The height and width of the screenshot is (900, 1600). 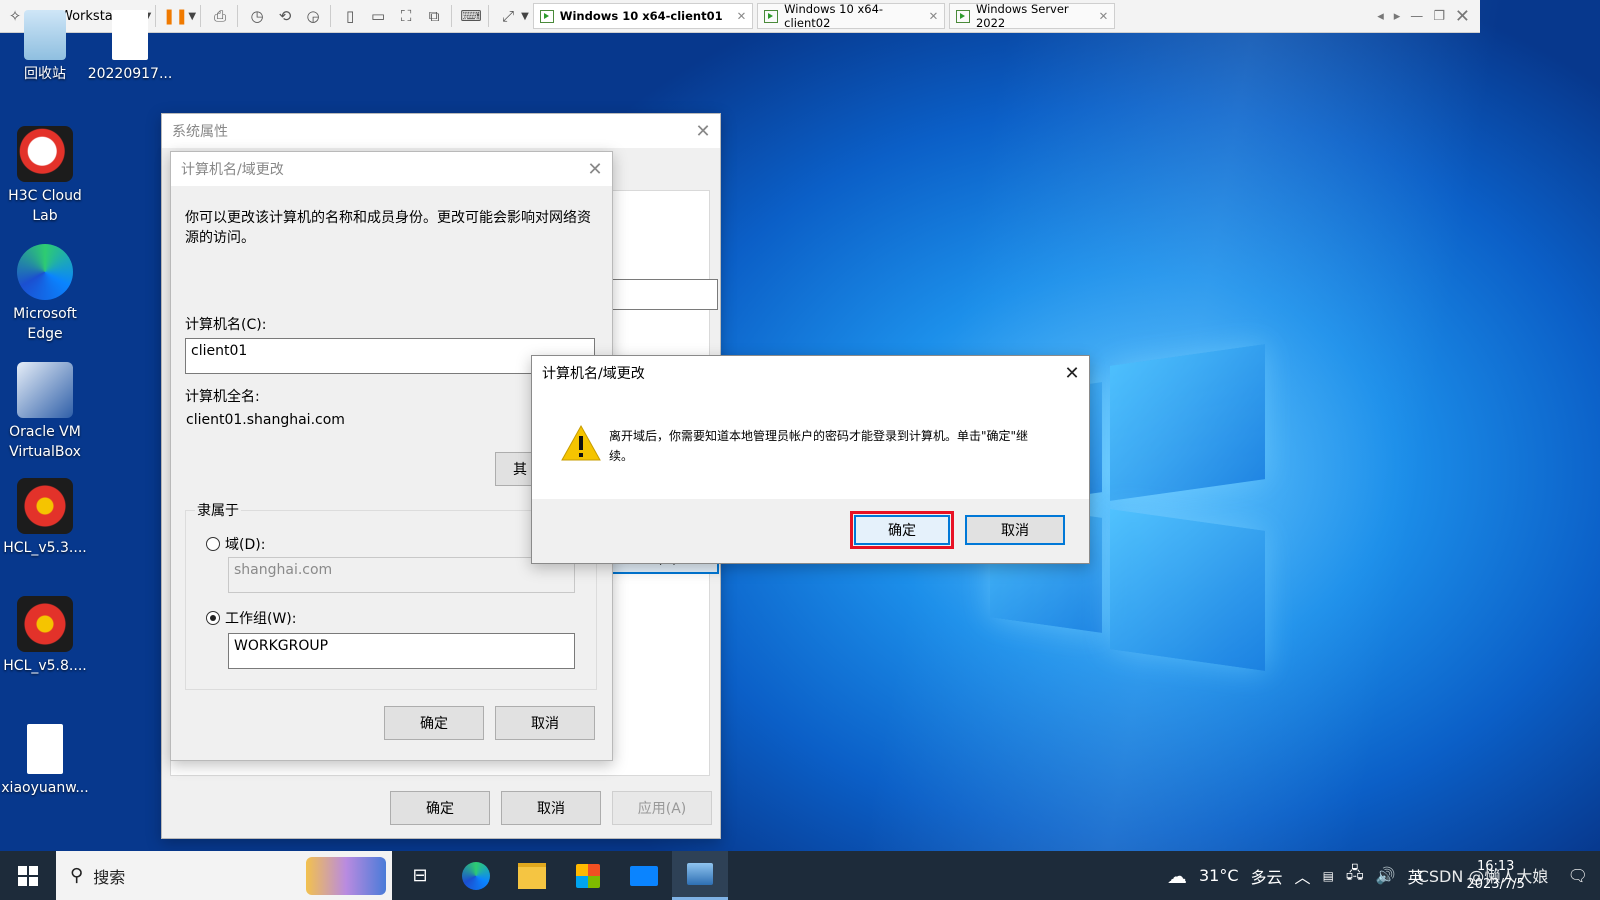 What do you see at coordinates (220, 16) in the screenshot?
I see `send-ctrl-alt-del-icon: ⎙` at bounding box center [220, 16].